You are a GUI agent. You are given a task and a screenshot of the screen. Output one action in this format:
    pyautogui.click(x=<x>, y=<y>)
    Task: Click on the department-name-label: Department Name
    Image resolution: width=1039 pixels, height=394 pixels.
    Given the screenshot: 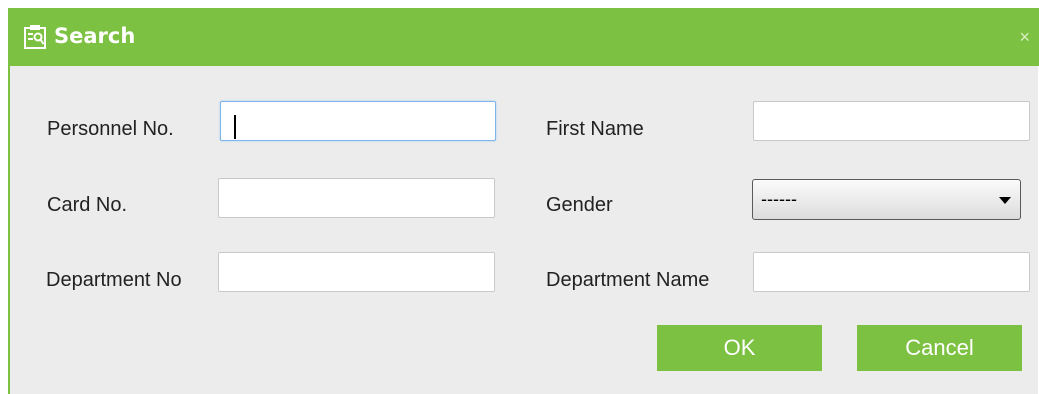 What is the action you would take?
    pyautogui.click(x=628, y=280)
    